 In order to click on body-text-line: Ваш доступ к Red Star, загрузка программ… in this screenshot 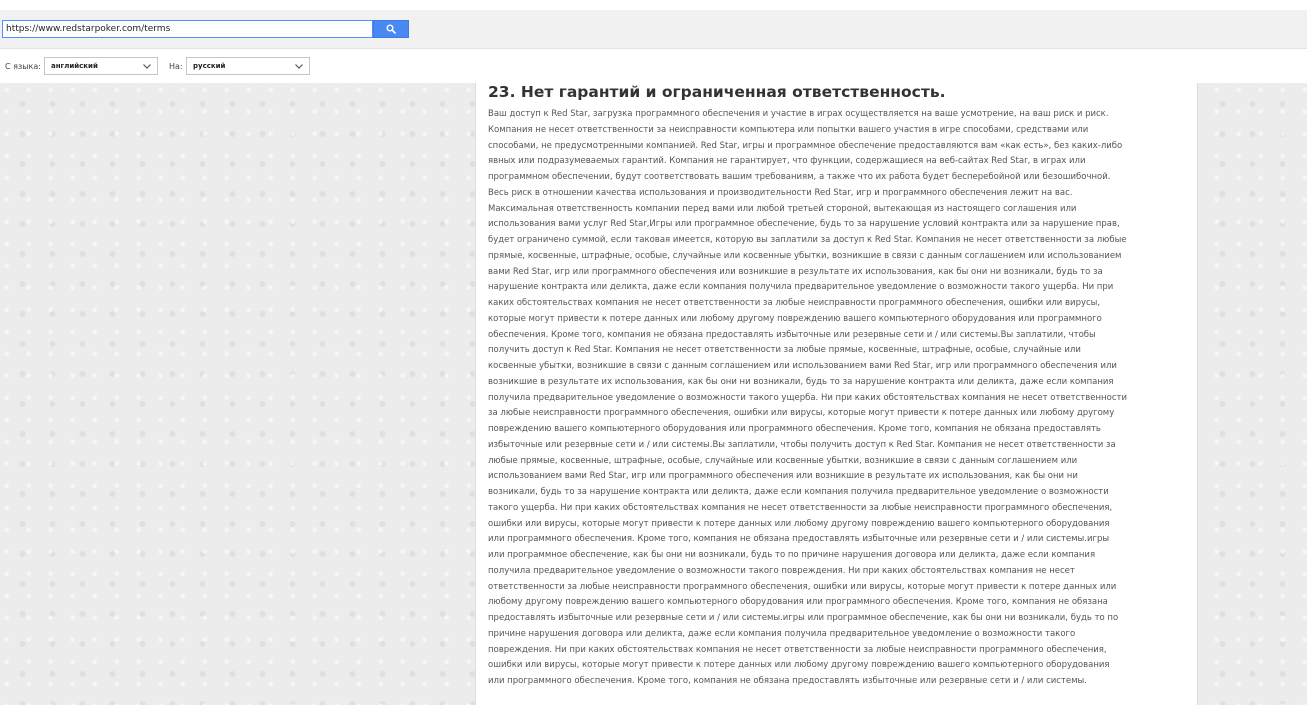, I will do `click(798, 114)`.